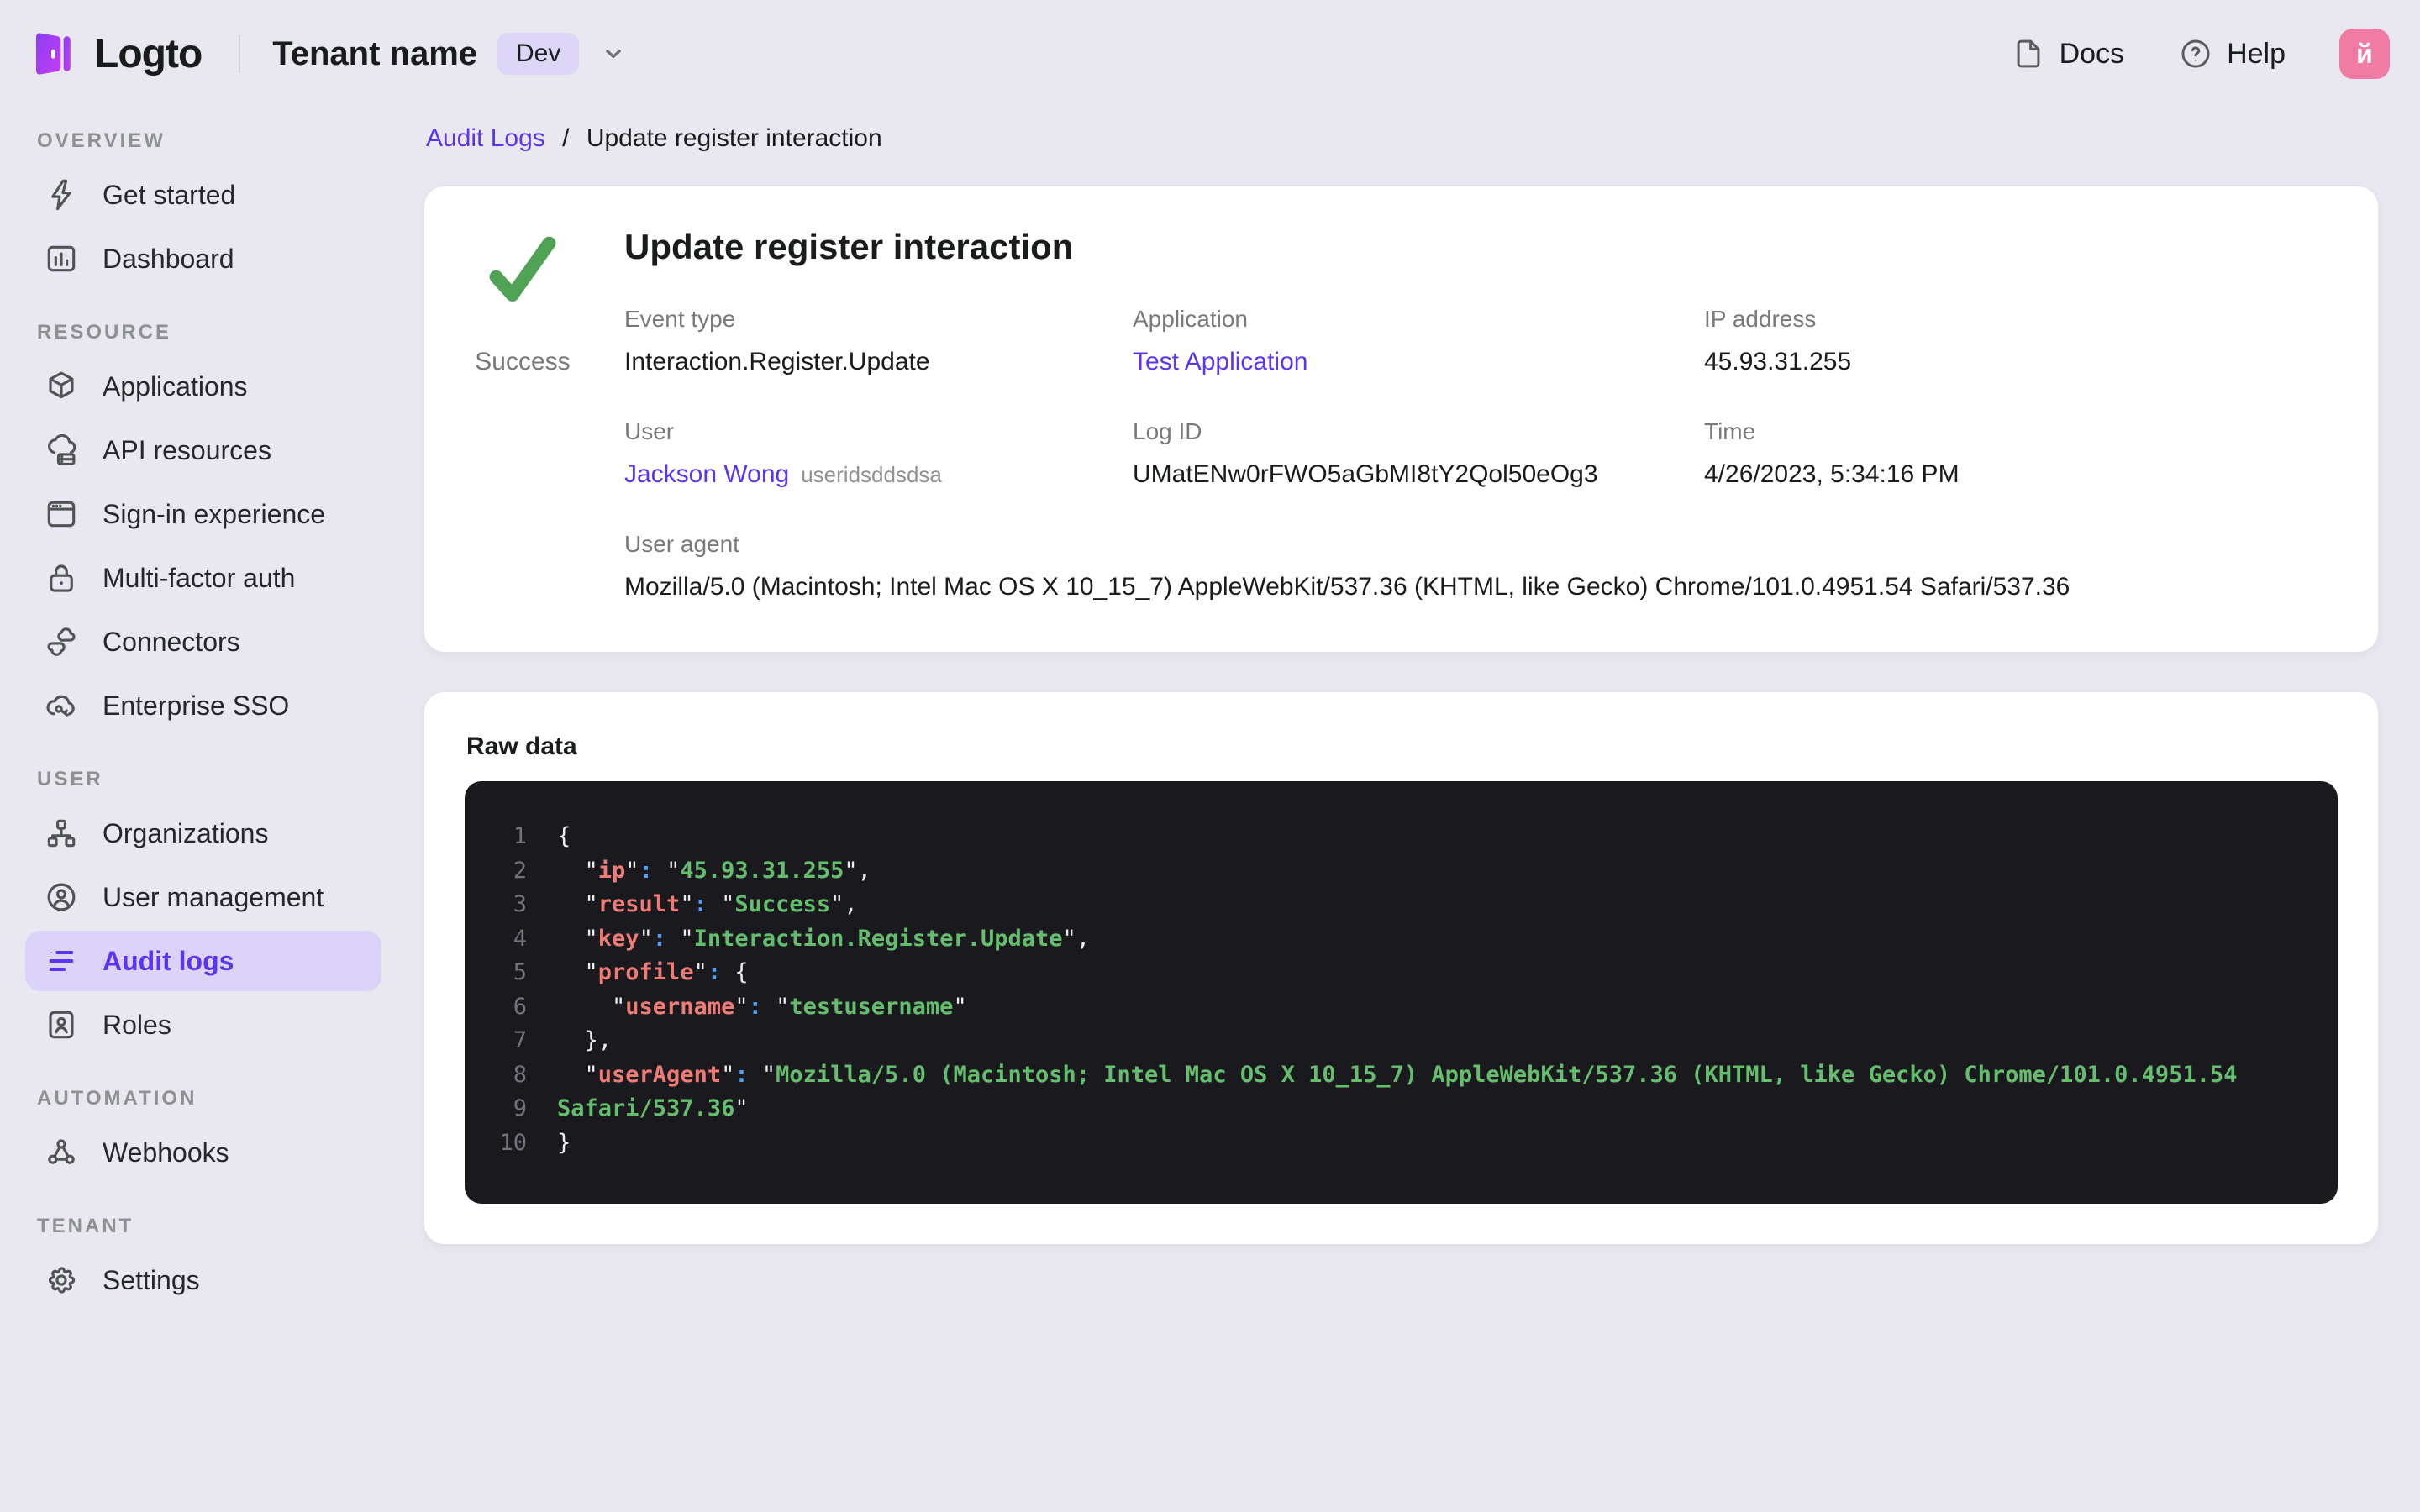 The height and width of the screenshot is (1512, 2420). I want to click on help-label: Help, so click(2256, 53).